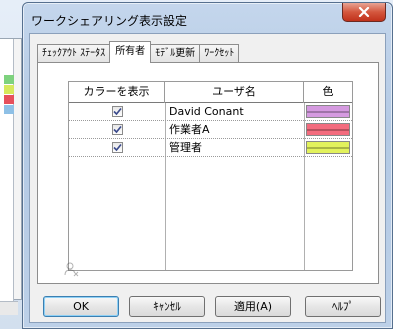  Describe the element at coordinates (206, 111) in the screenshot. I see `user-name-cell: David Conant` at that location.